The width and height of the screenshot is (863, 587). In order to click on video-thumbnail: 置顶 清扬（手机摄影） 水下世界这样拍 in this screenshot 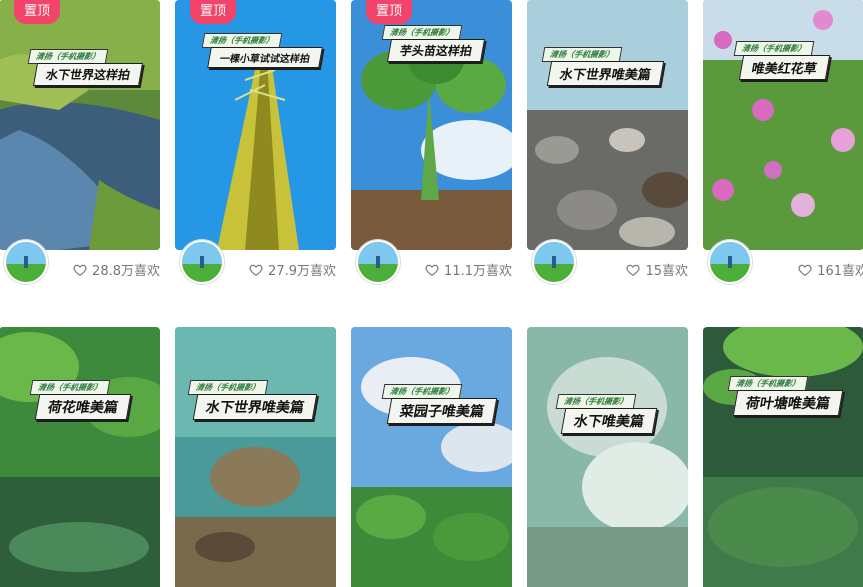, I will do `click(80, 125)`.